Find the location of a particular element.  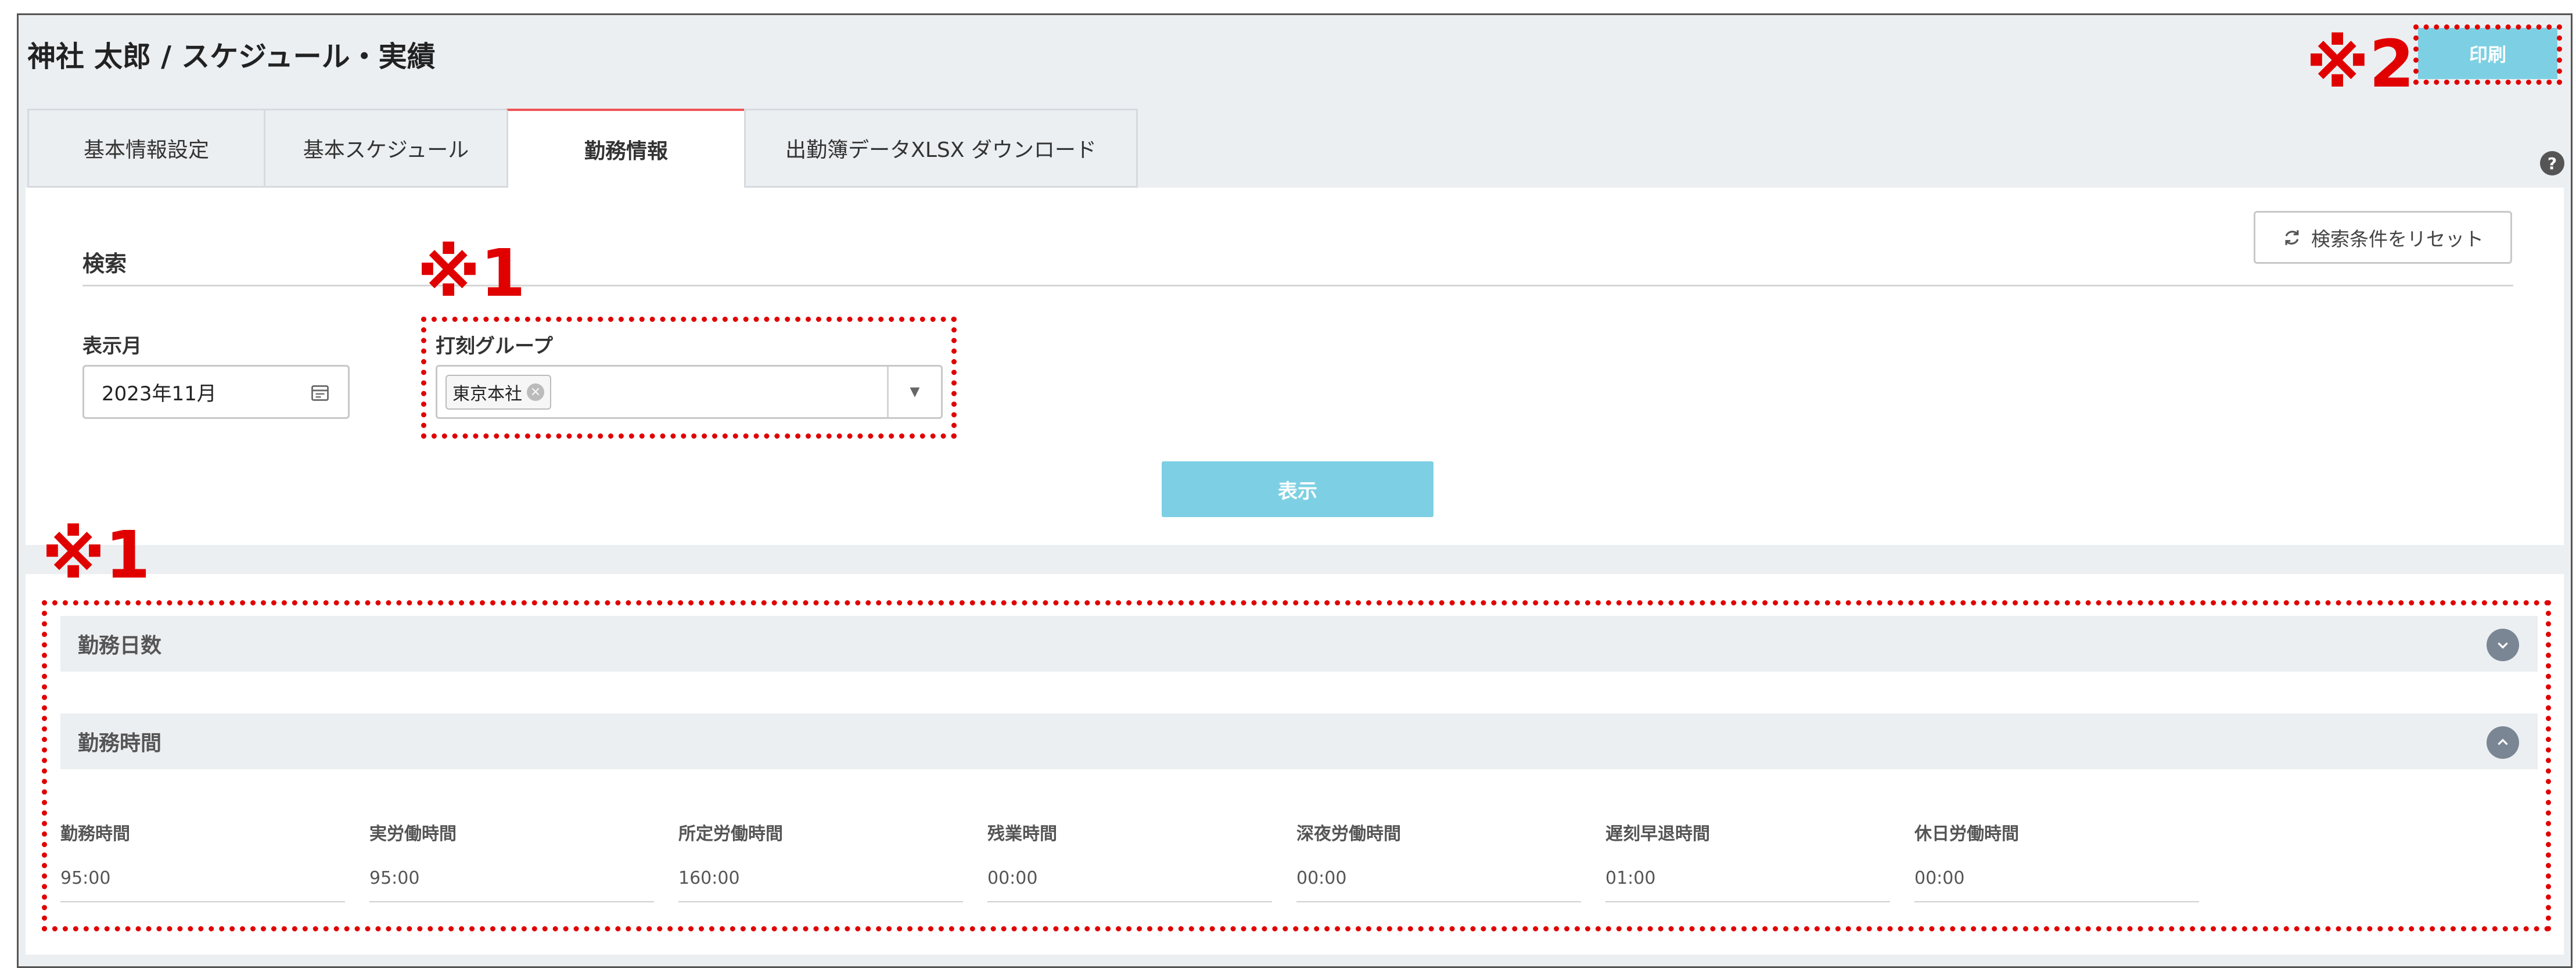

help-icon: ? is located at coordinates (2552, 163).